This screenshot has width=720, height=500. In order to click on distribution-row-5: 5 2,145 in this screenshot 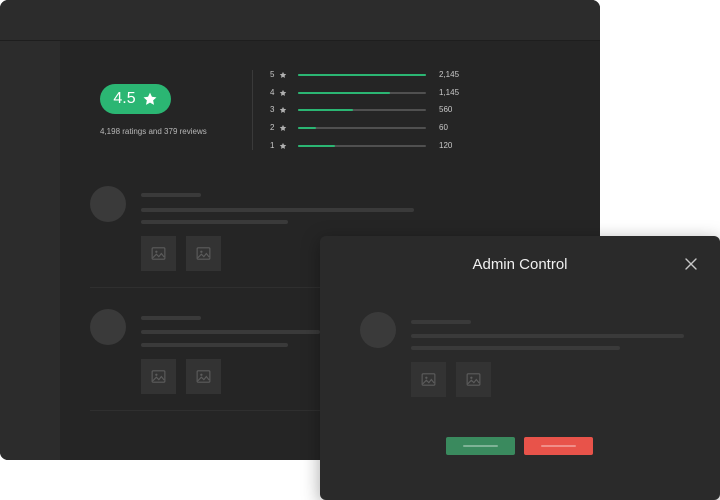, I will do `click(370, 75)`.